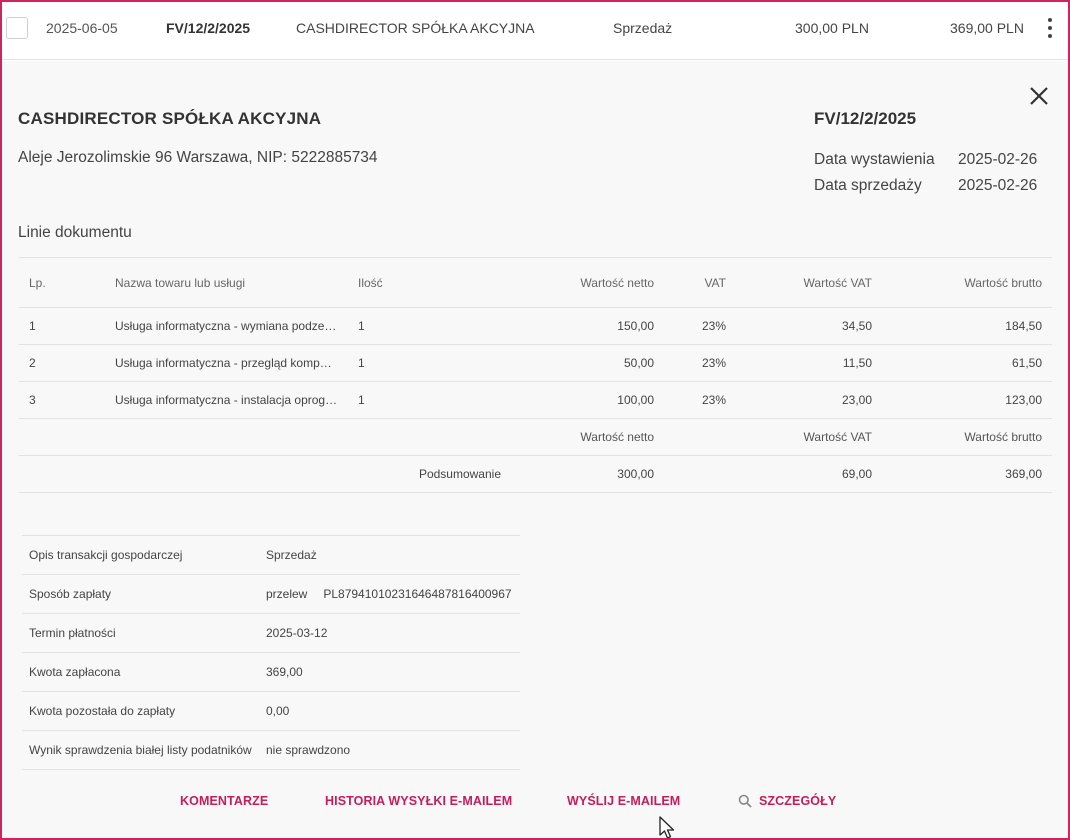  What do you see at coordinates (141, 711) in the screenshot?
I see `info-label: Kwota pozostała do zapłaty` at bounding box center [141, 711].